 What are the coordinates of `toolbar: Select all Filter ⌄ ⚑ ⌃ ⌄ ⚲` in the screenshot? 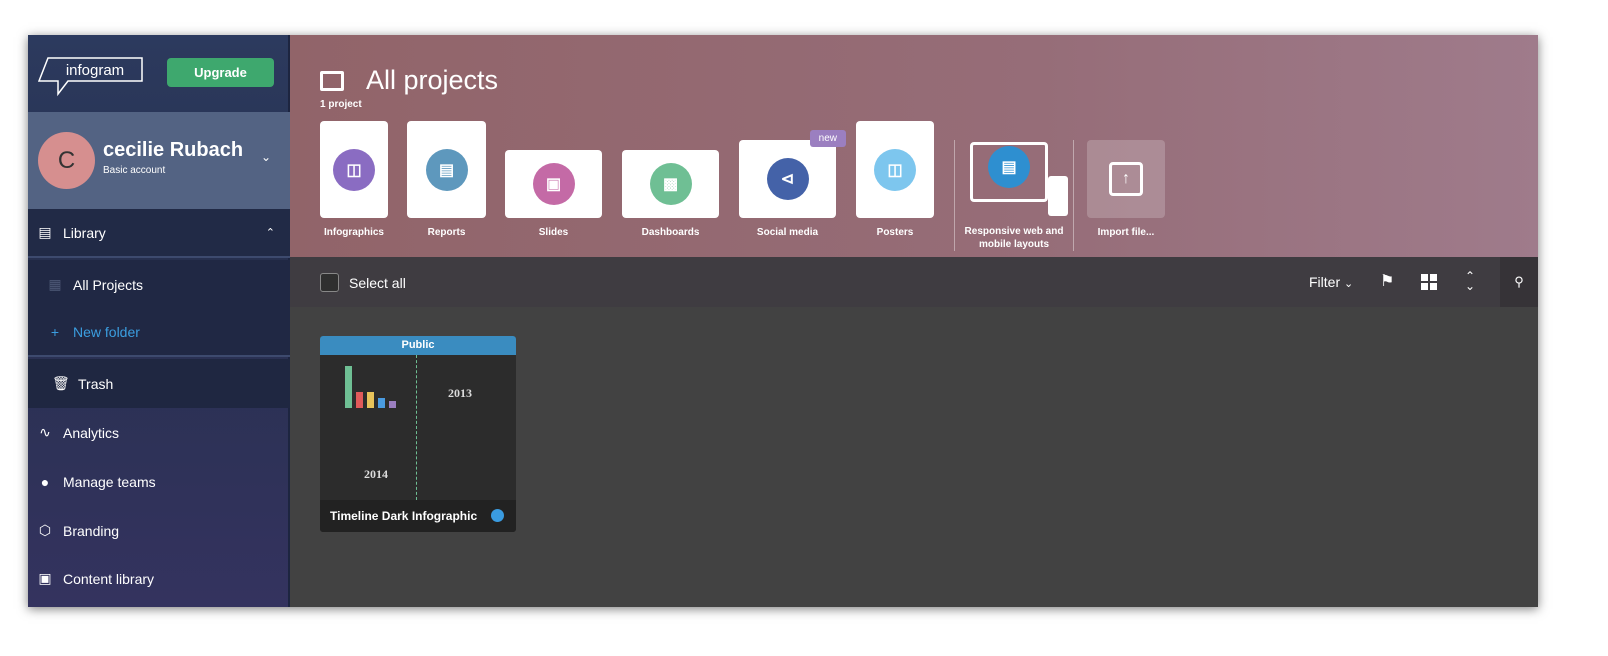 It's located at (914, 282).